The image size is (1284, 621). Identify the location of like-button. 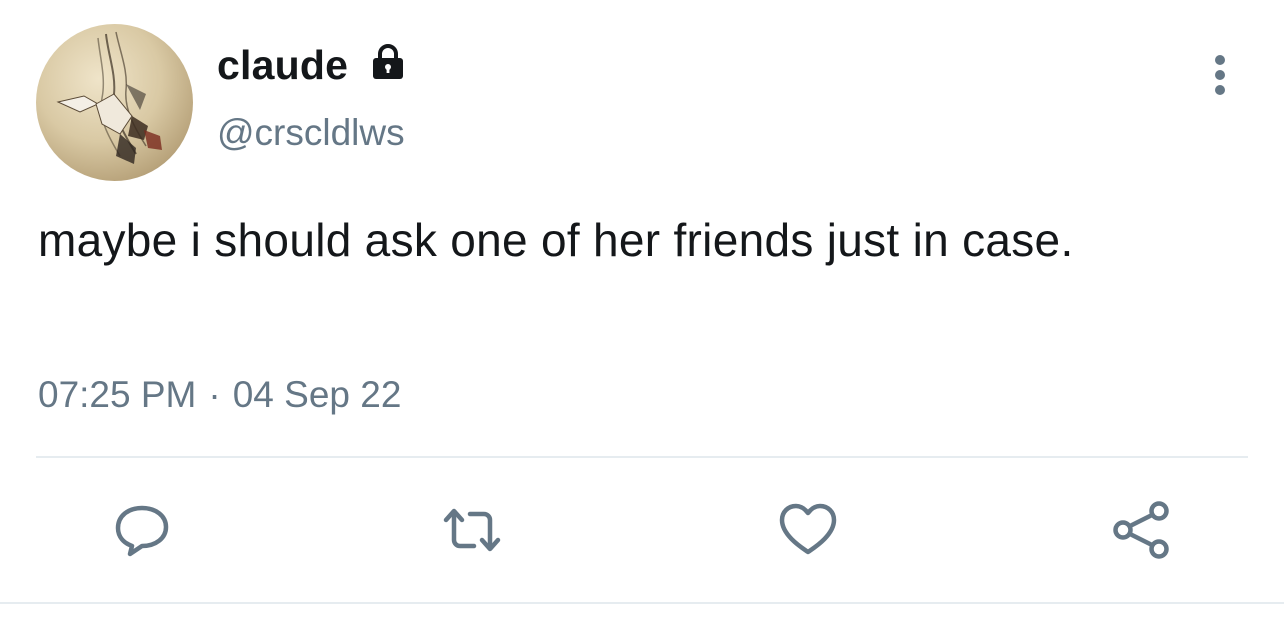
(808, 530).